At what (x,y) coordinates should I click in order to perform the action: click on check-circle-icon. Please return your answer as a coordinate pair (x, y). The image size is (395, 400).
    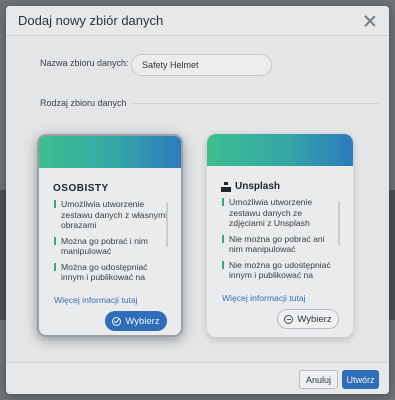
    Looking at the image, I should click on (117, 321).